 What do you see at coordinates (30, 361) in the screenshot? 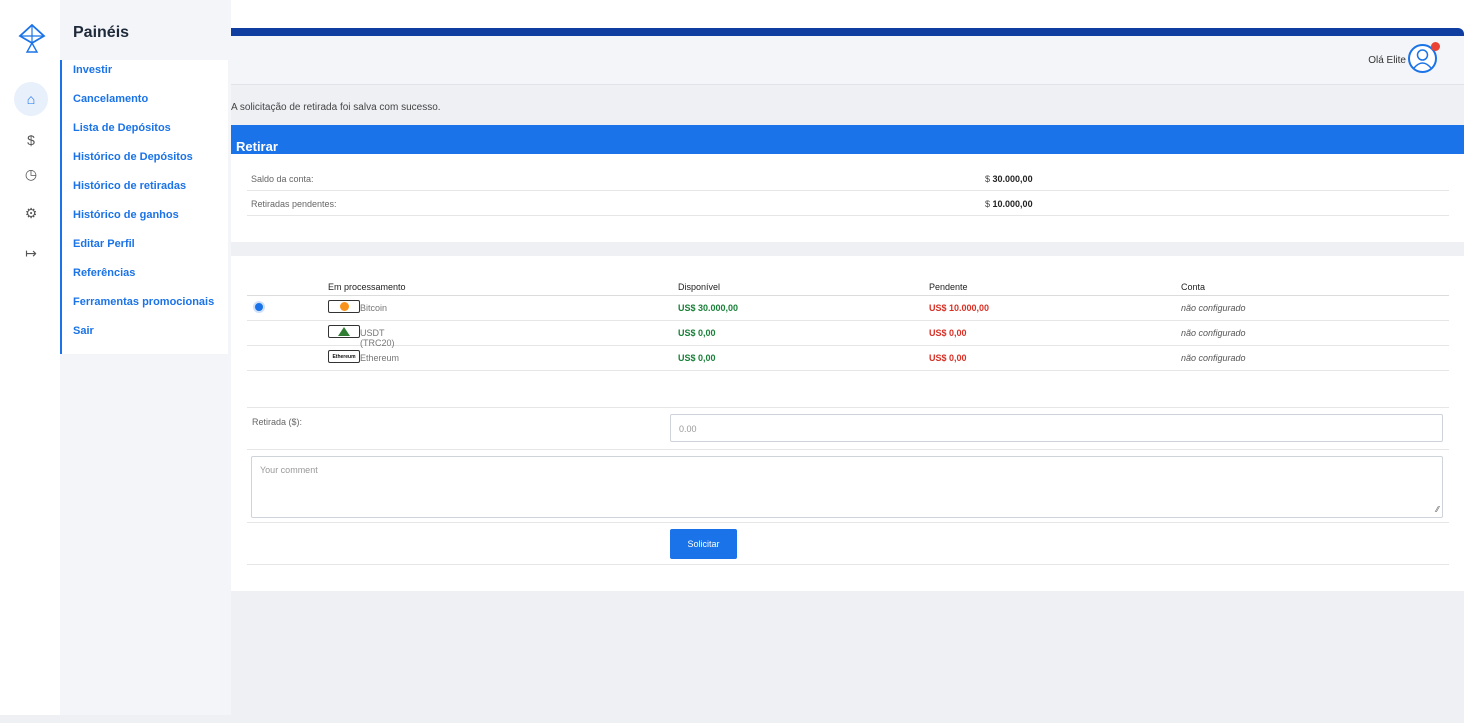
I see `icon-rail: ⌂ $ ◷ ⚙ ↦` at bounding box center [30, 361].